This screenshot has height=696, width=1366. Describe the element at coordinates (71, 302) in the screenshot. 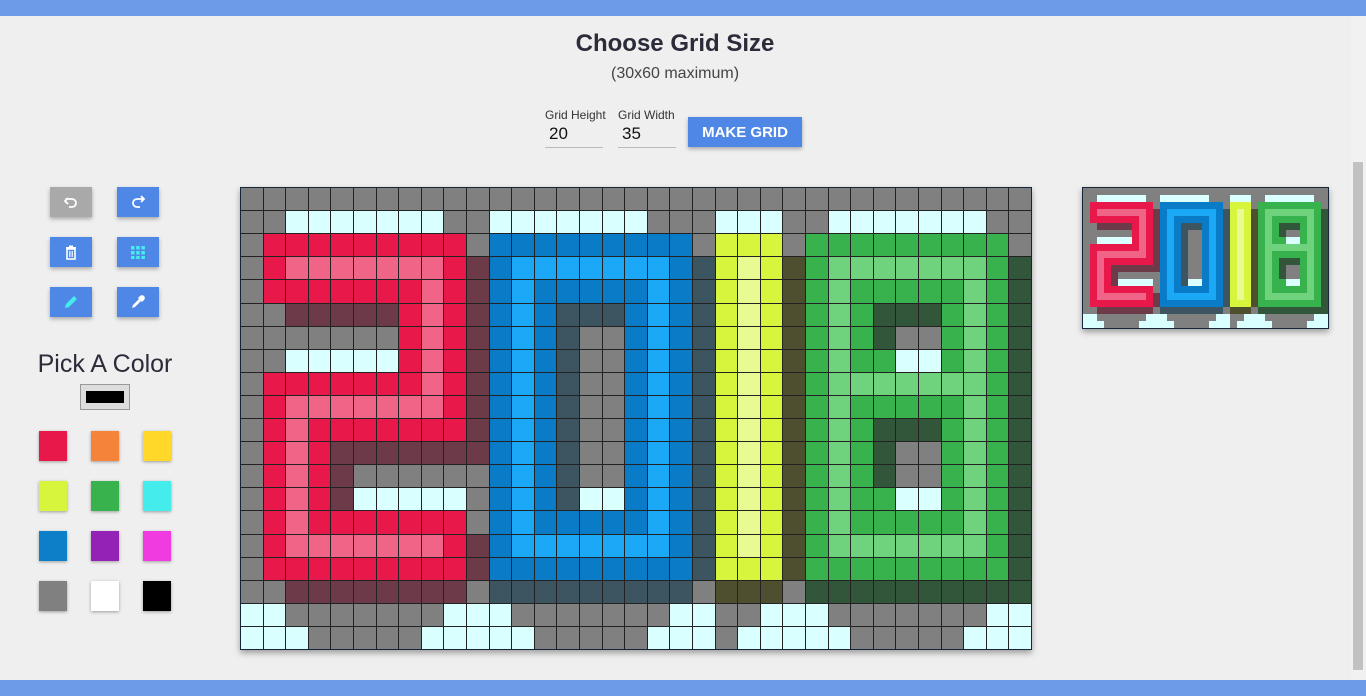

I see `pencil-button` at that location.